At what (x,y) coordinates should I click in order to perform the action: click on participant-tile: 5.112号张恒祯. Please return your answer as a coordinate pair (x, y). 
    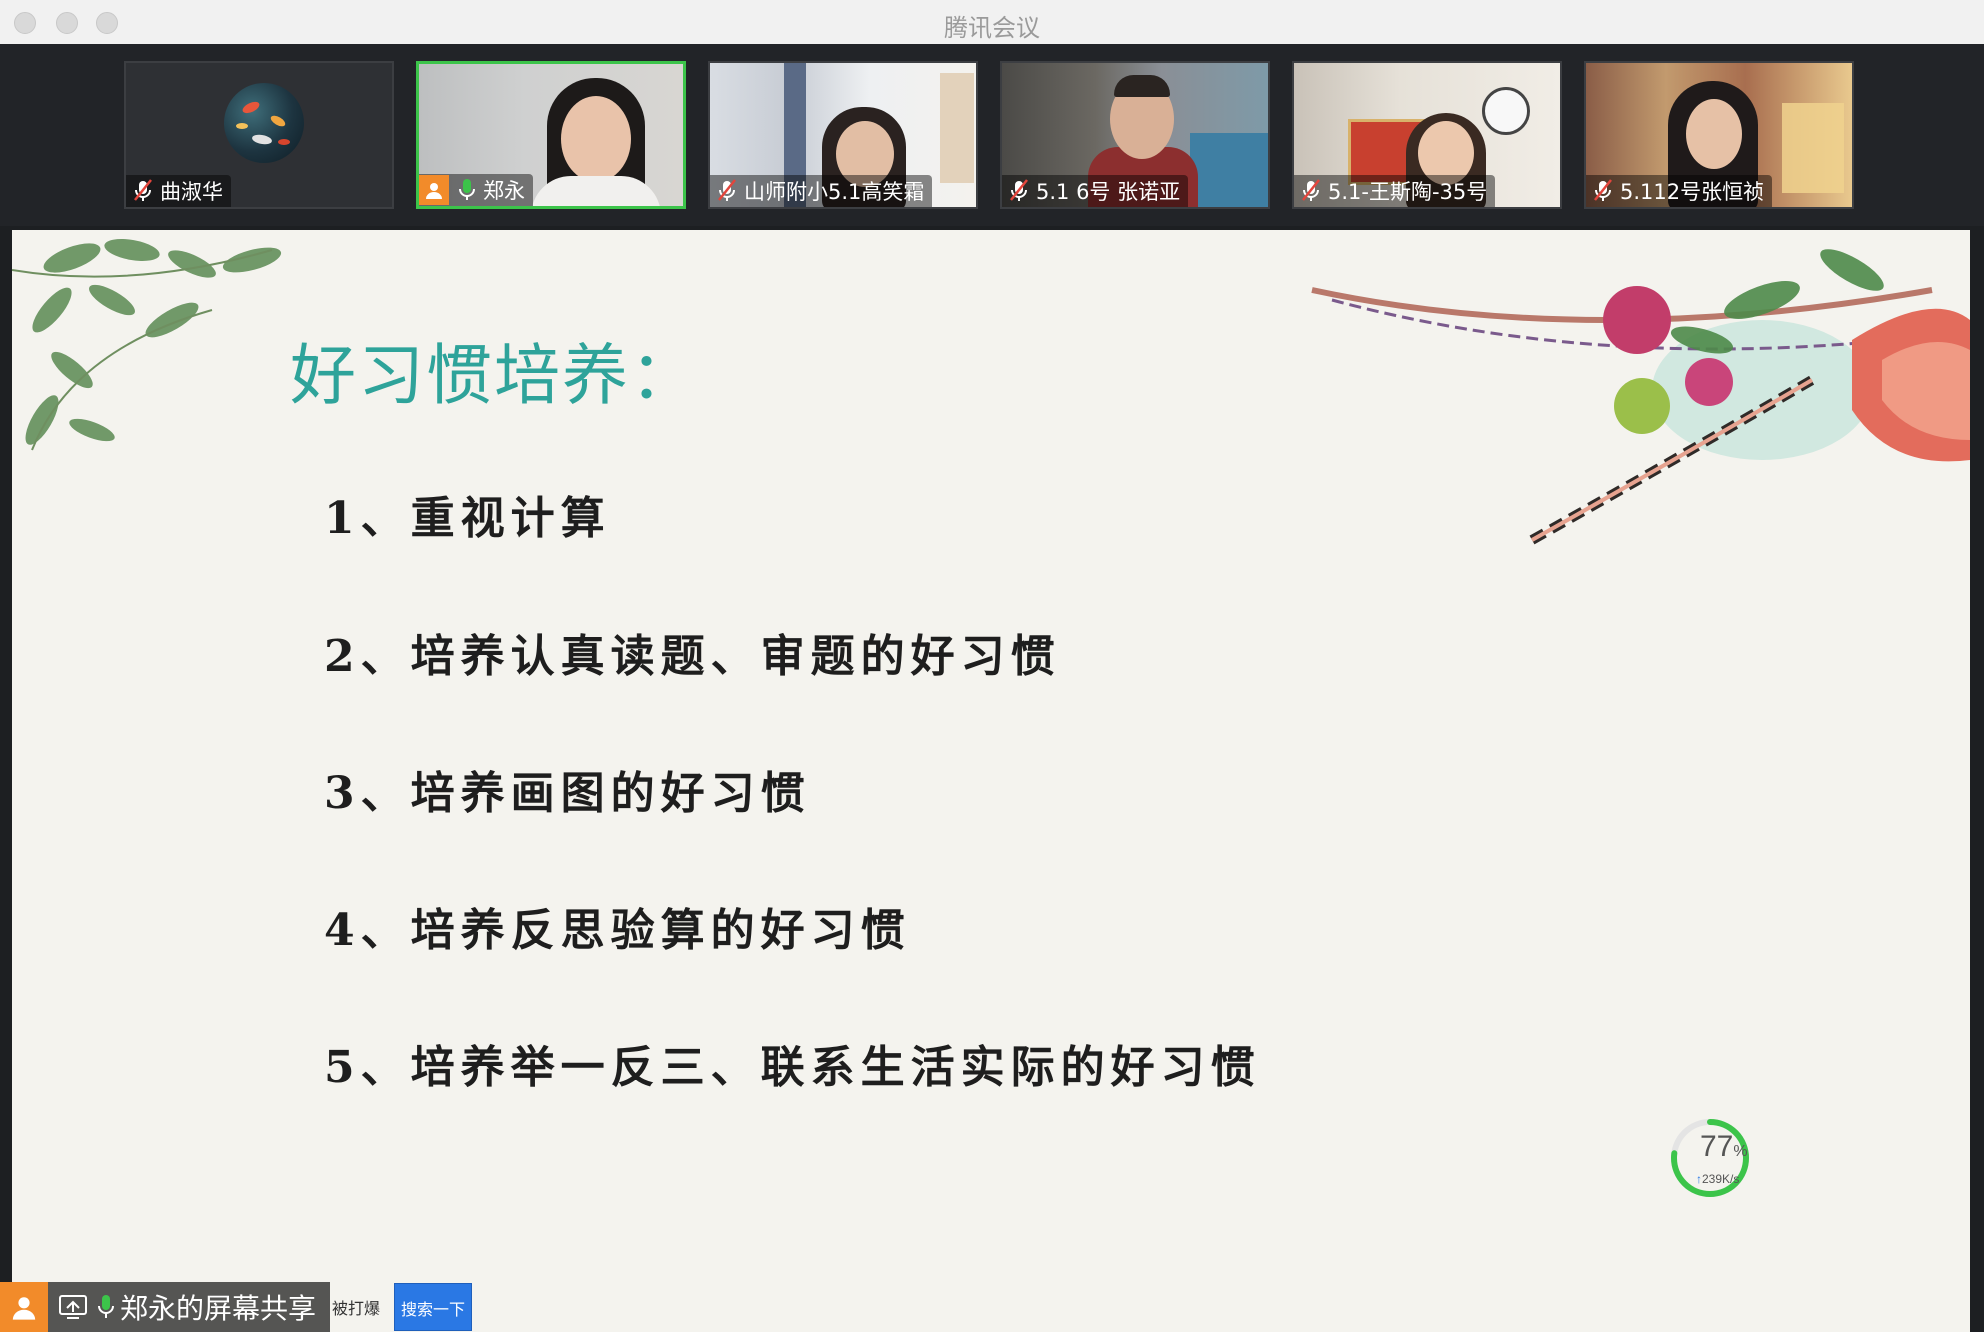
    Looking at the image, I should click on (1719, 135).